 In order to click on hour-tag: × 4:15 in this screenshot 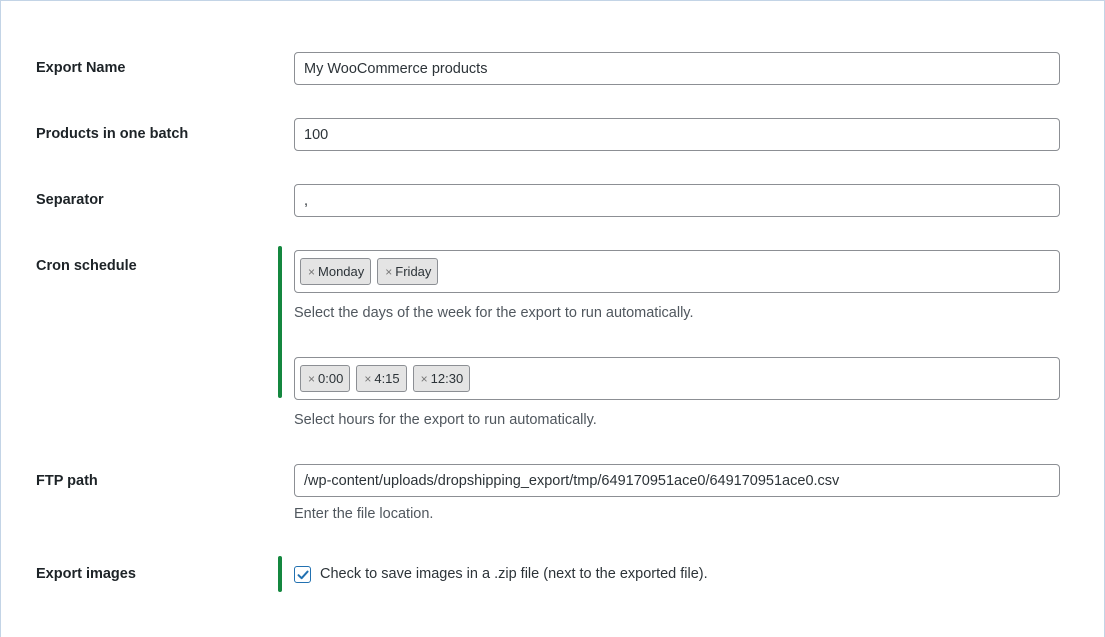, I will do `click(381, 378)`.